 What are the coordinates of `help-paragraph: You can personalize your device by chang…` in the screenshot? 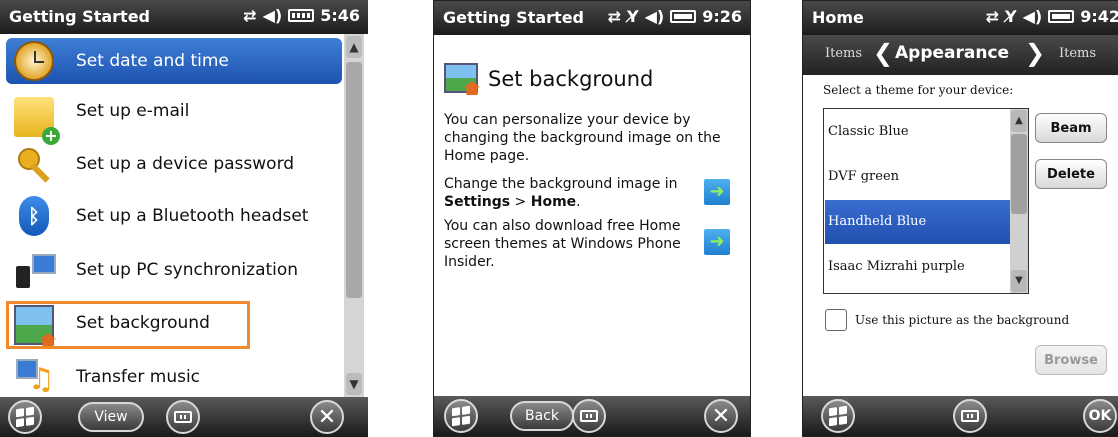 It's located at (582, 138).